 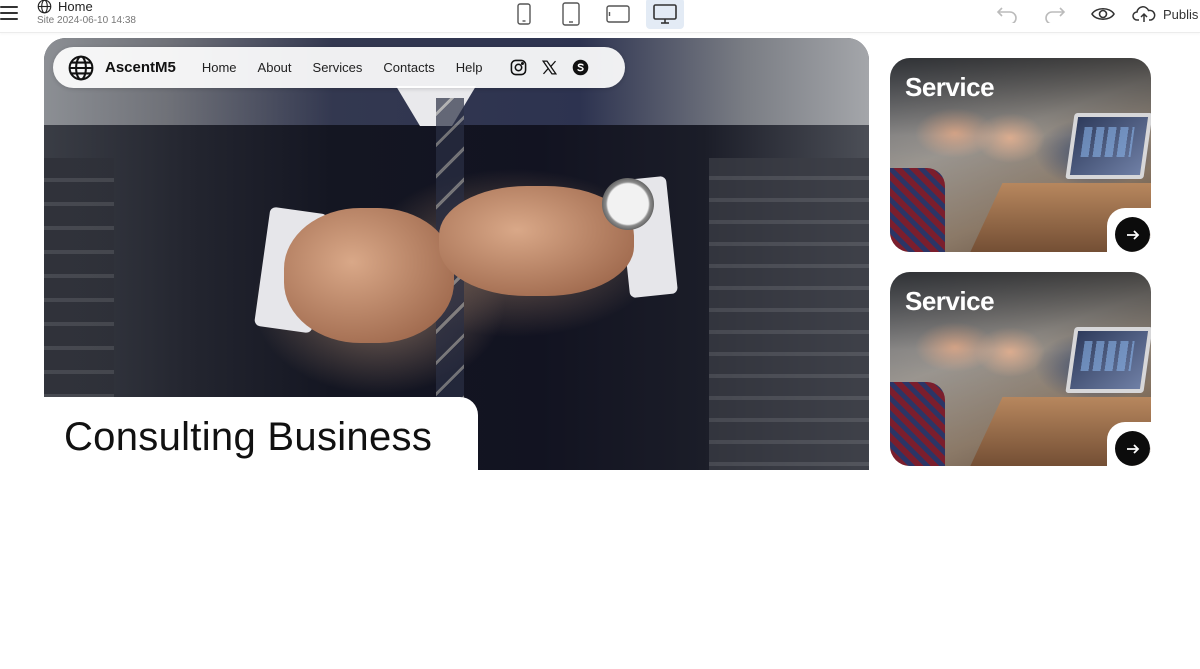 I want to click on brand-globe-icon, so click(x=81, y=68).